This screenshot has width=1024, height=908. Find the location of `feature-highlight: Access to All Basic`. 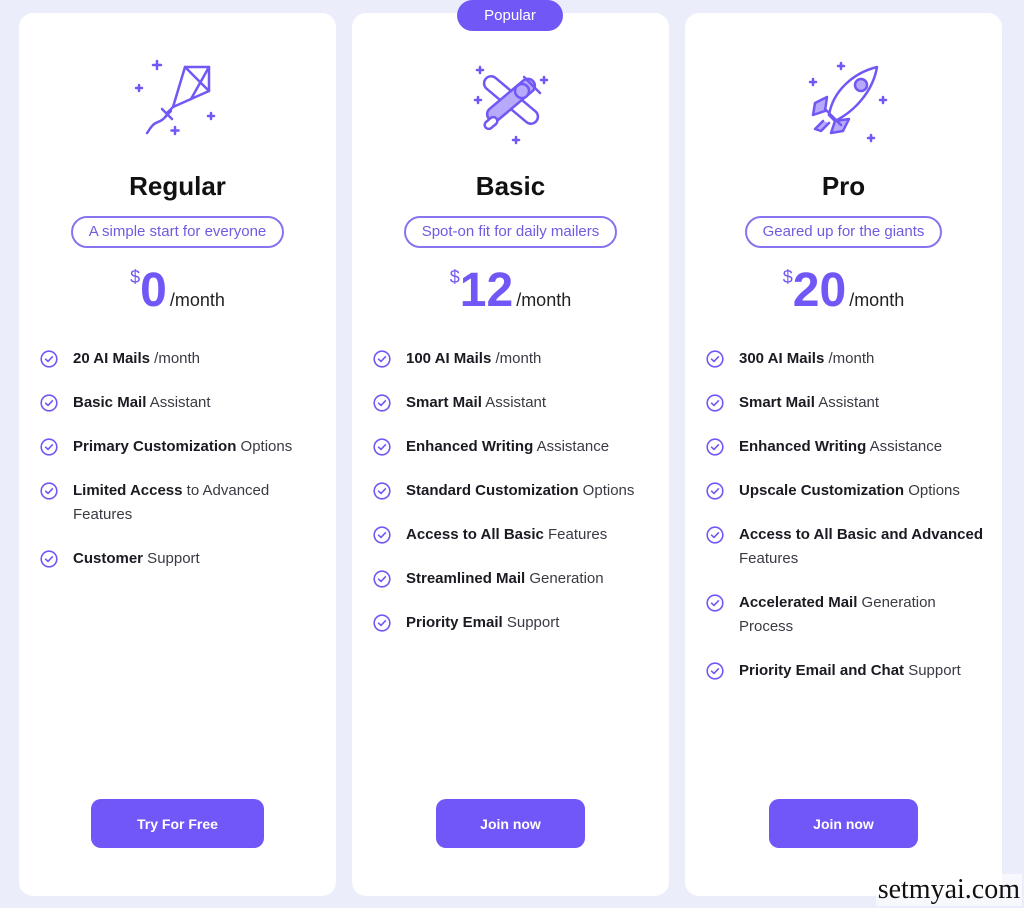

feature-highlight: Access to All Basic is located at coordinates (475, 534).